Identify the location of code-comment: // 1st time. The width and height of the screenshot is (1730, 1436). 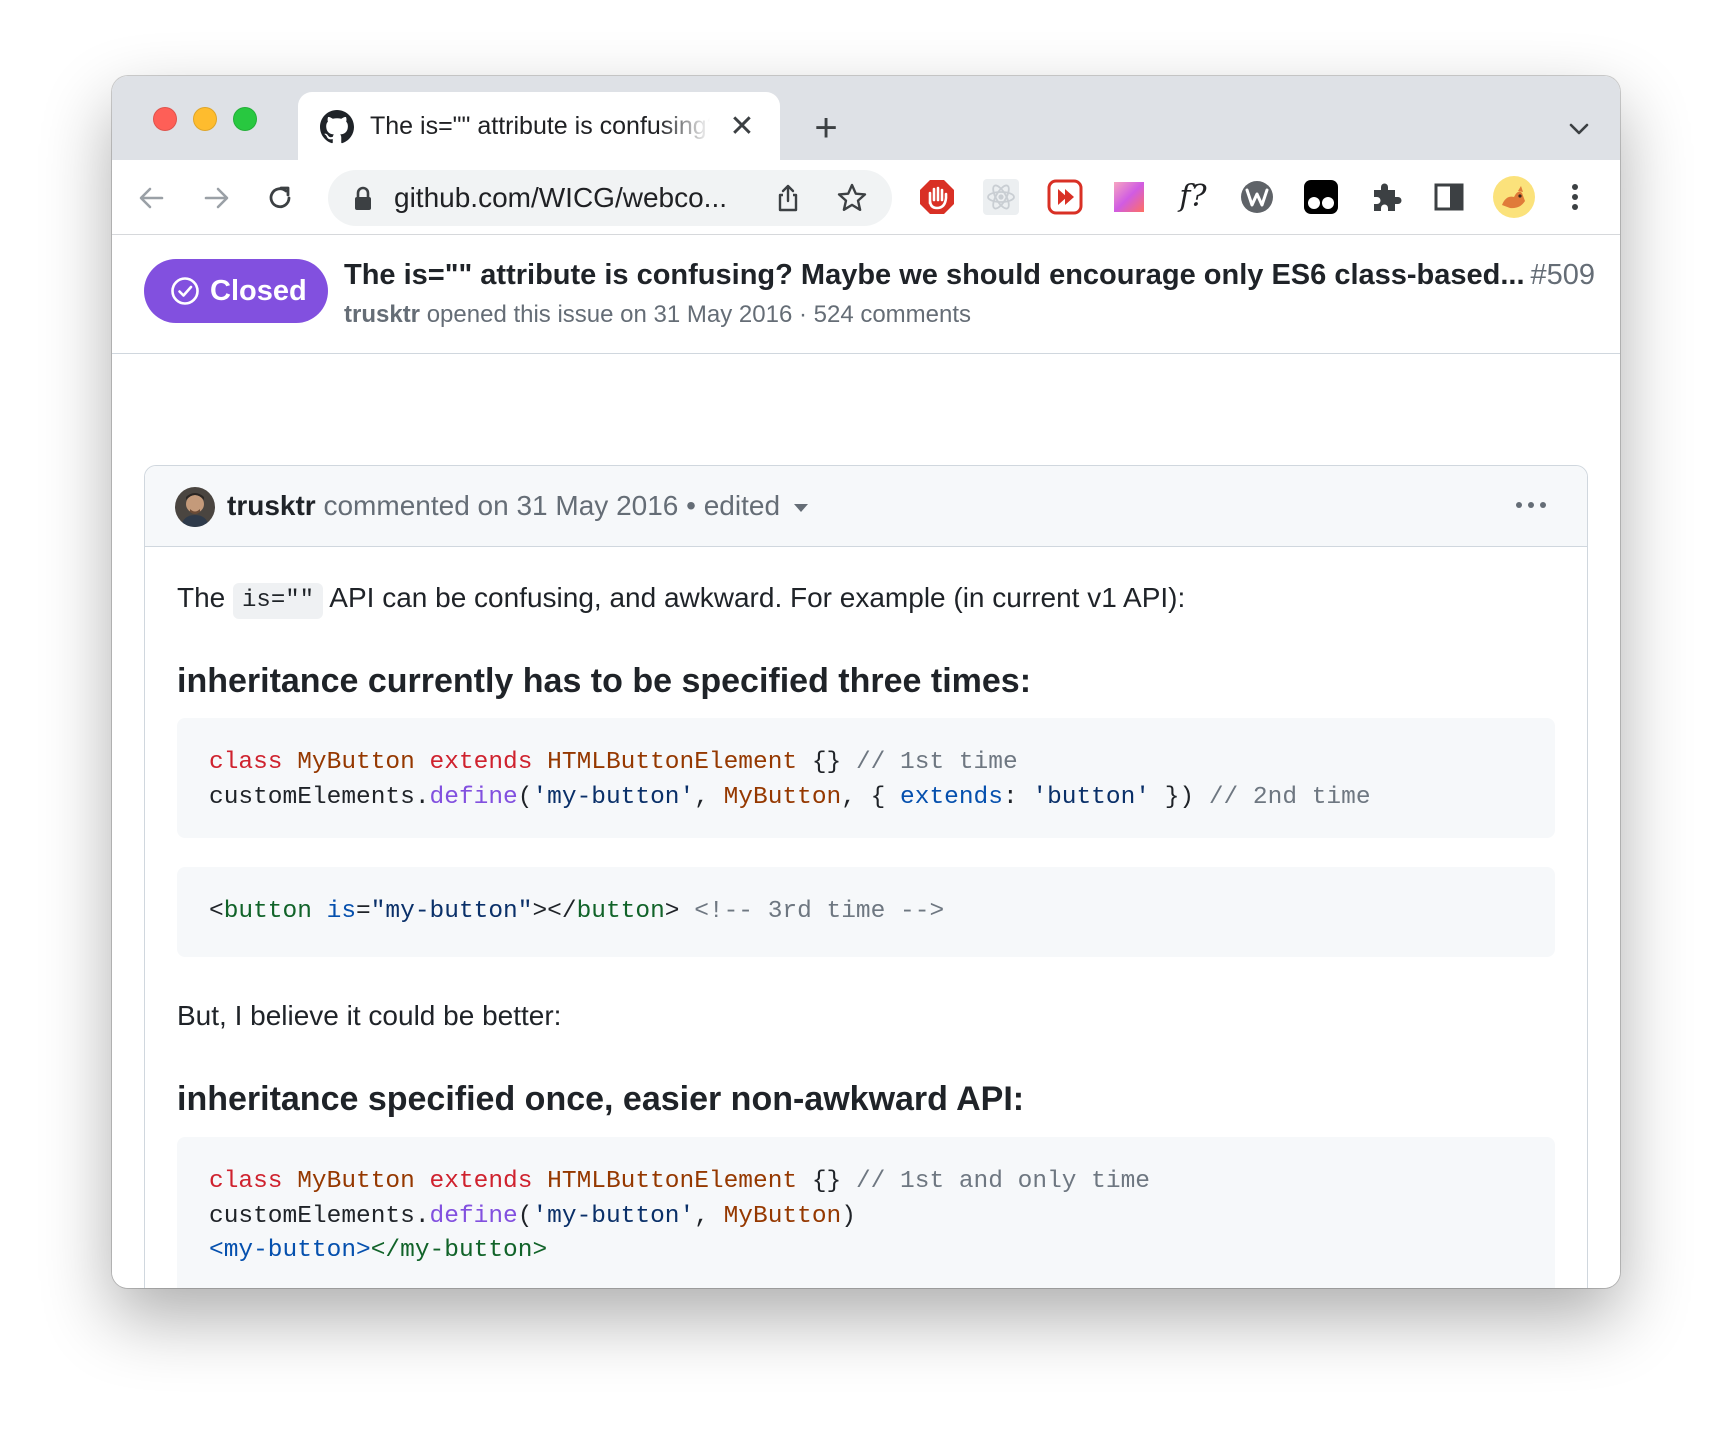
(936, 762).